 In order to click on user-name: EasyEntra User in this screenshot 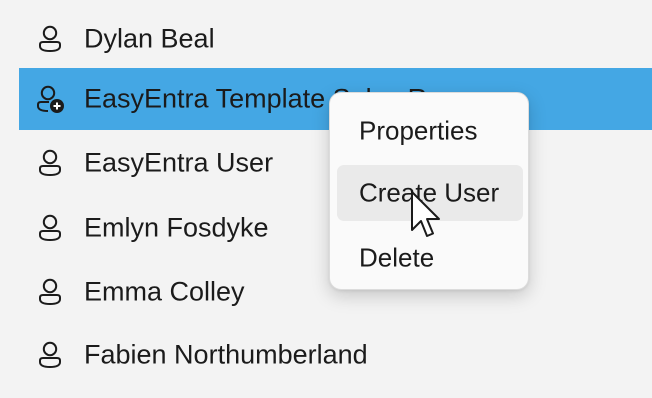, I will do `click(179, 162)`.